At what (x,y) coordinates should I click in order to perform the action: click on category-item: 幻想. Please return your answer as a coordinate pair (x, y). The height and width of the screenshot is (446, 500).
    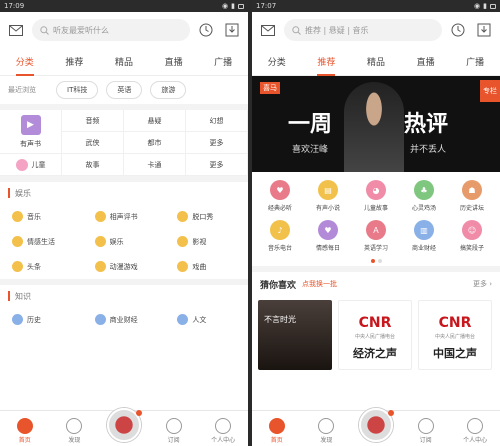
    Looking at the image, I should click on (217, 121).